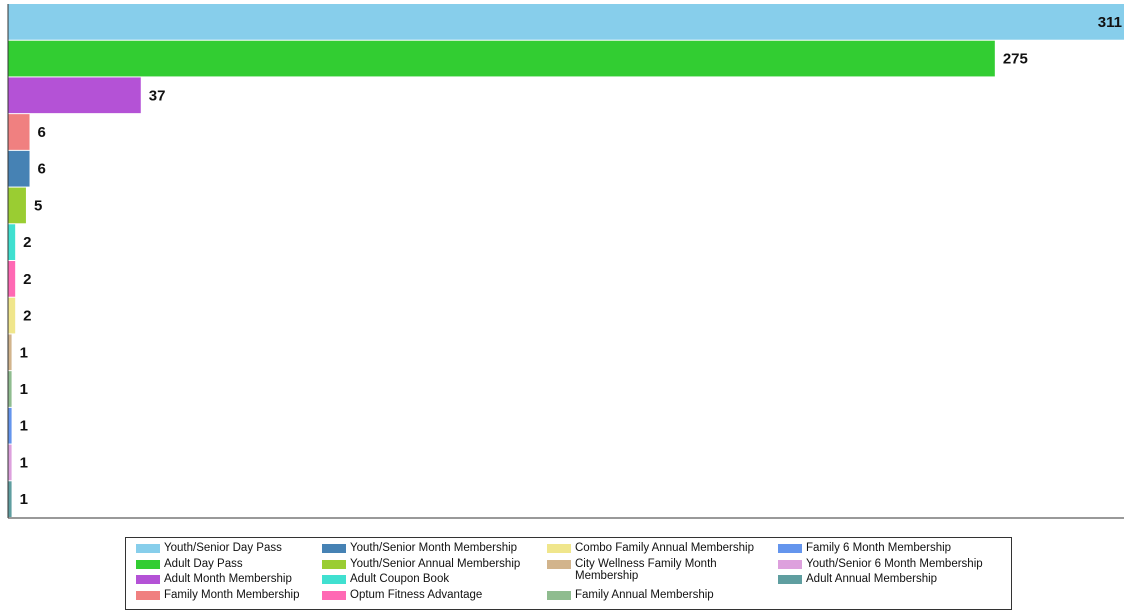 The width and height of the screenshot is (1124, 614). Describe the element at coordinates (228, 579) in the screenshot. I see `legend-label: Adult Month Membership` at that location.